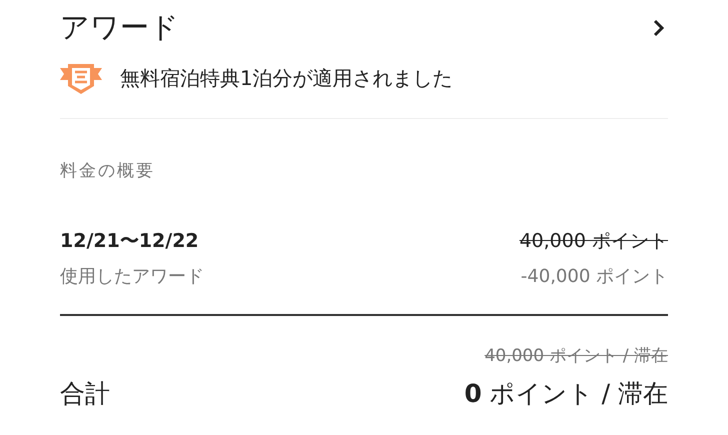  Describe the element at coordinates (576, 356) in the screenshot. I see `original-total: 40,000 ポイント / 滞在` at that location.